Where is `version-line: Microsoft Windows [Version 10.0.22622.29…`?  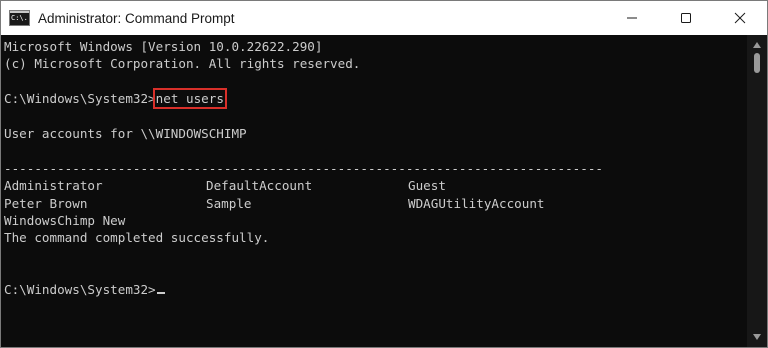
version-line: Microsoft Windows [Version 10.0.22622.29… is located at coordinates (163, 46).